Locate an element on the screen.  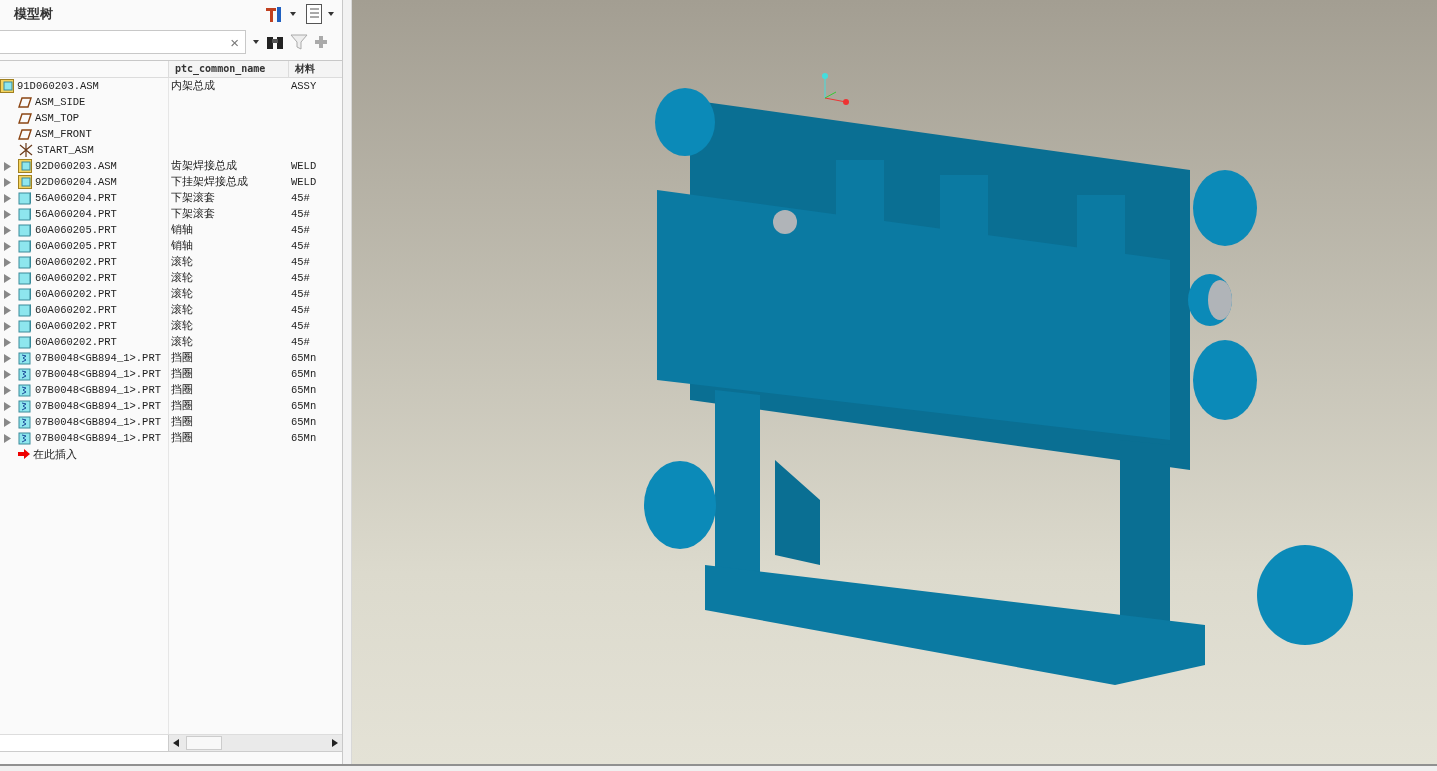
filter-icon is located at coordinates (299, 42).